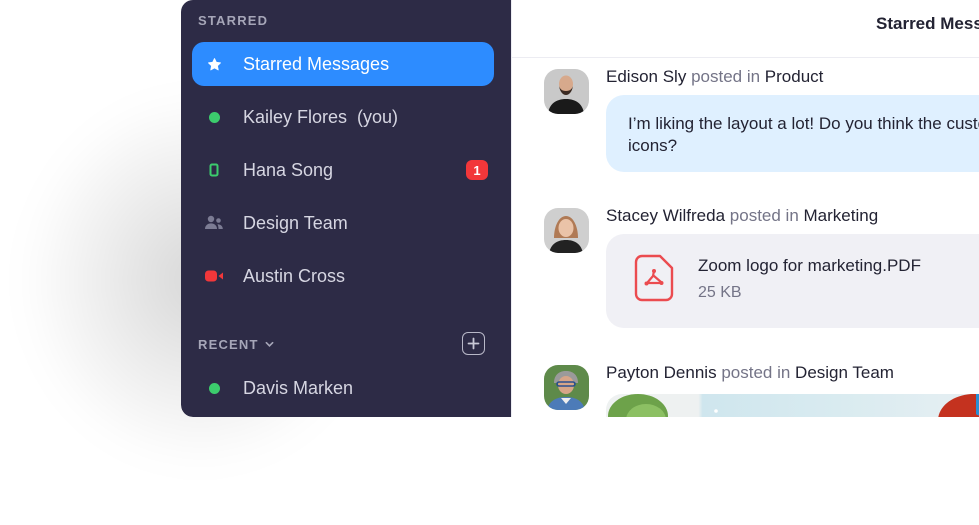 Image resolution: width=979 pixels, height=525 pixels. I want to click on sidebar-item-label: Davis Marken, so click(298, 387).